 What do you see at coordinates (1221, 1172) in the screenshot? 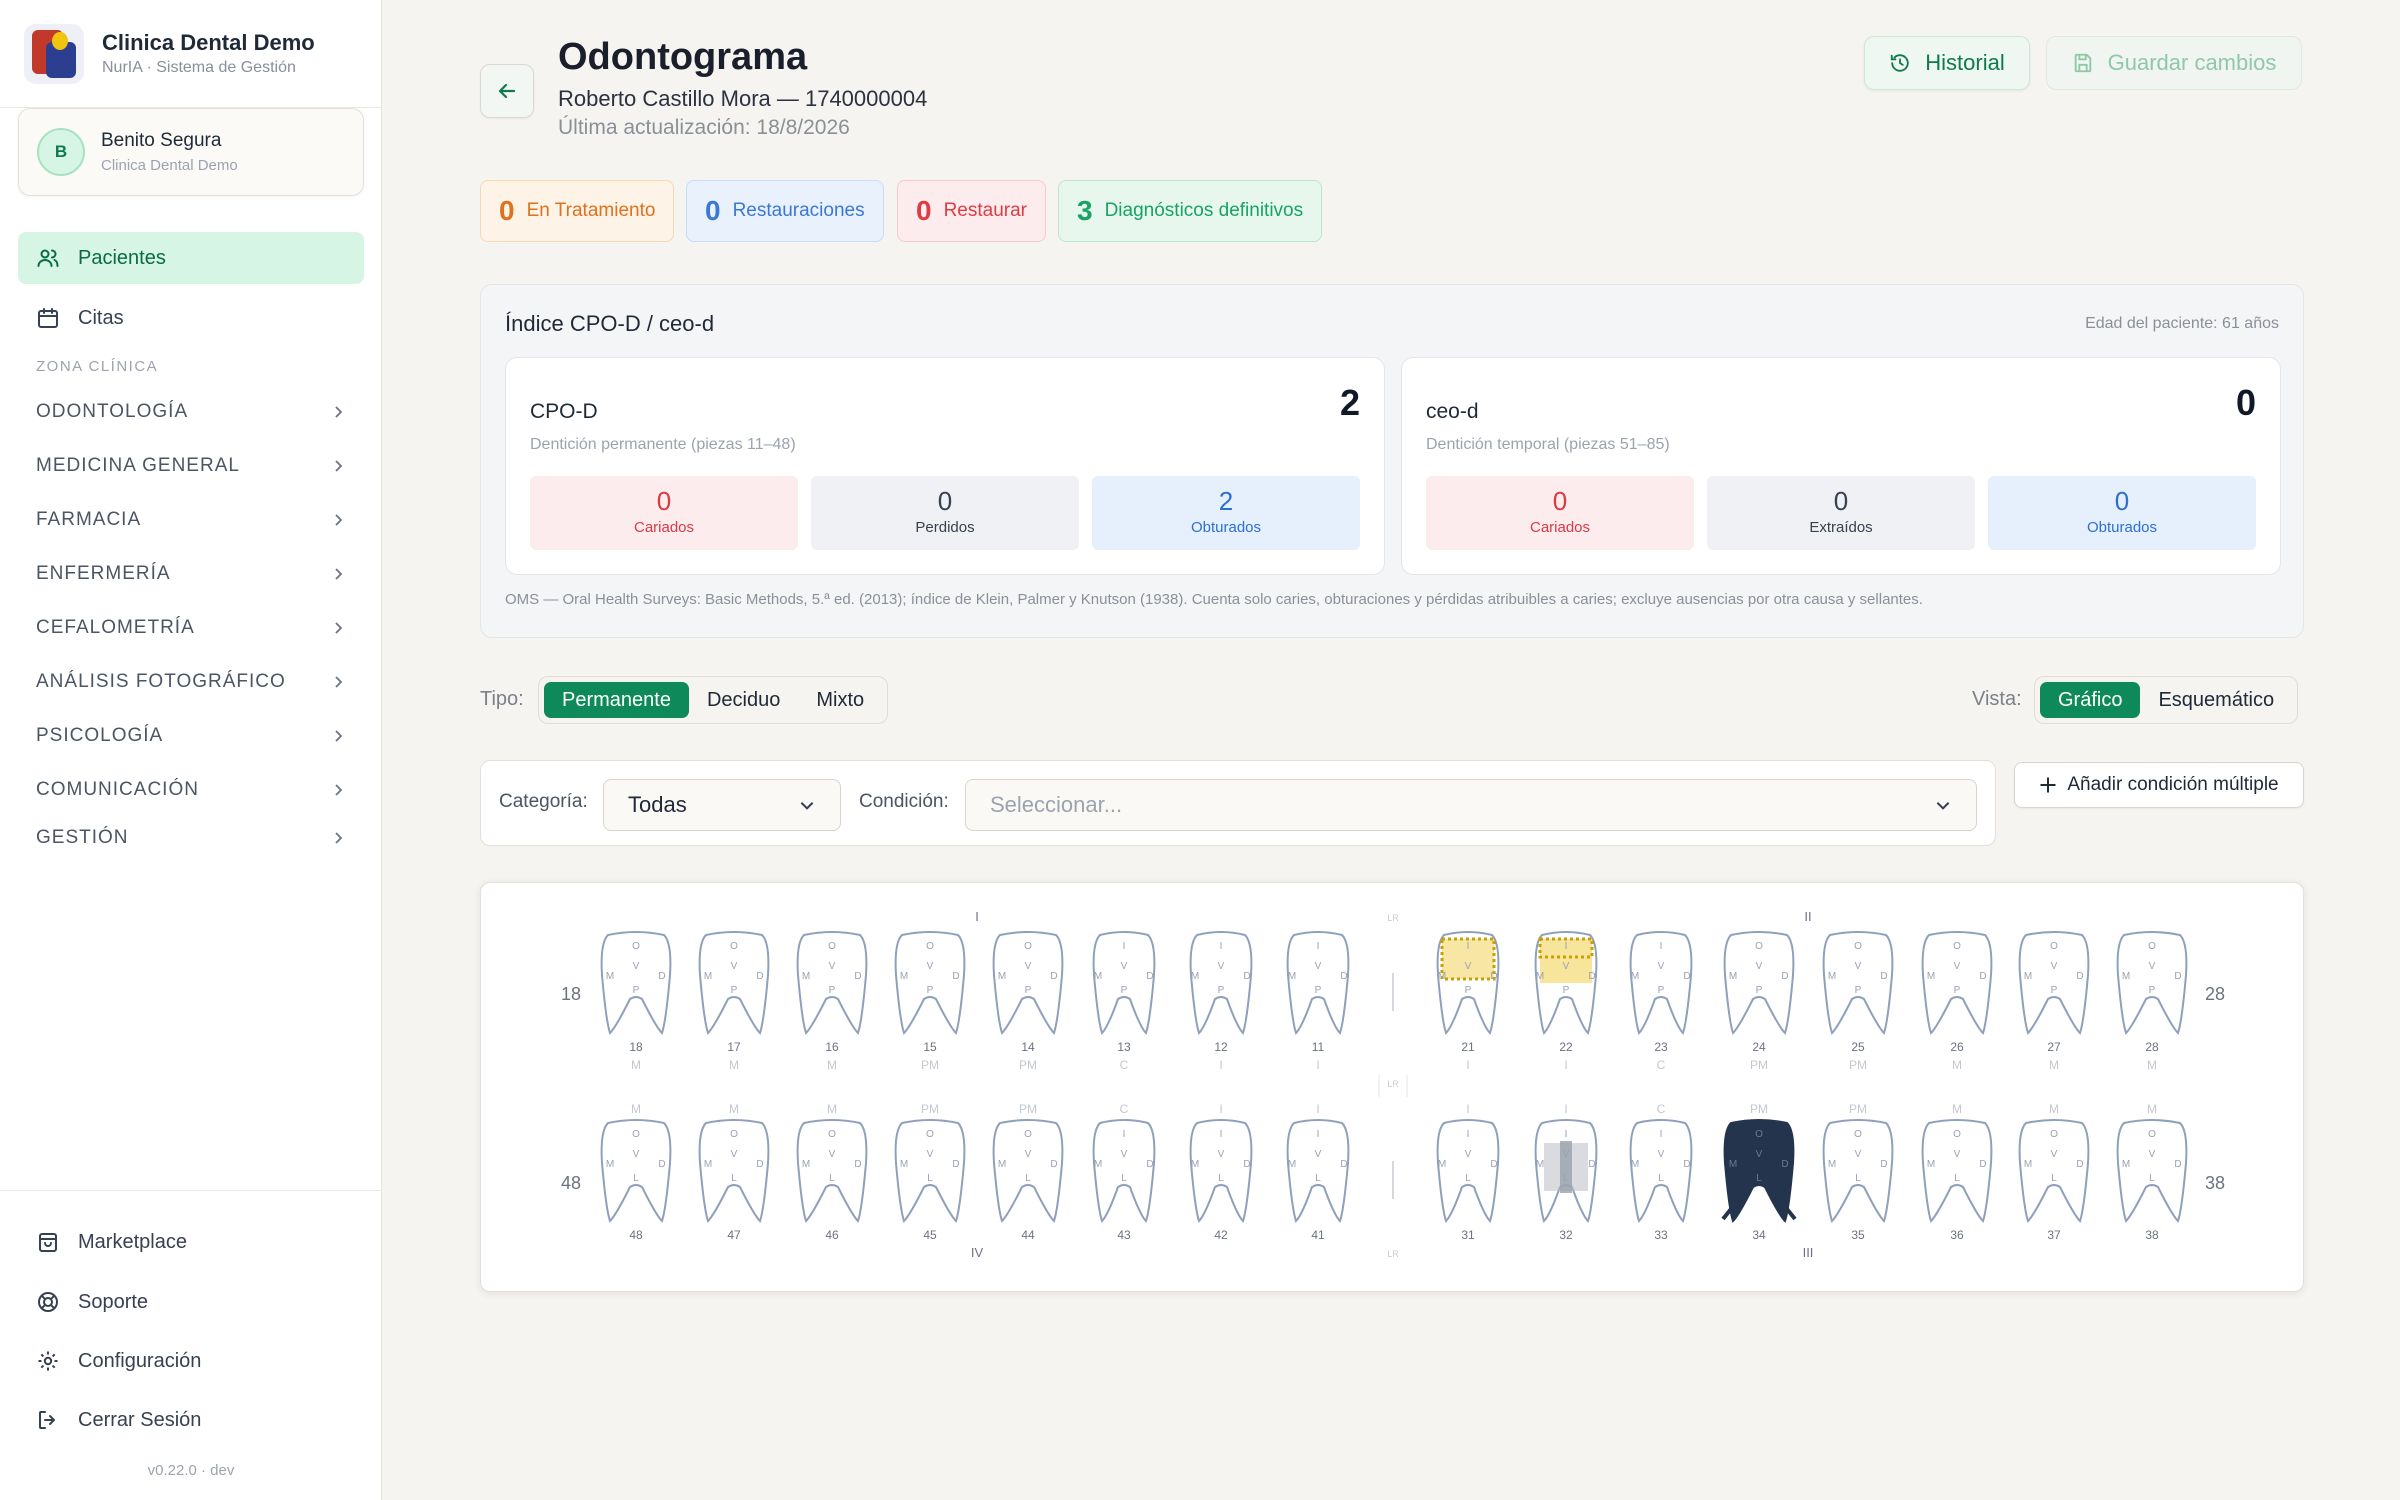
I see `tooth-42: IVM DL42I` at bounding box center [1221, 1172].